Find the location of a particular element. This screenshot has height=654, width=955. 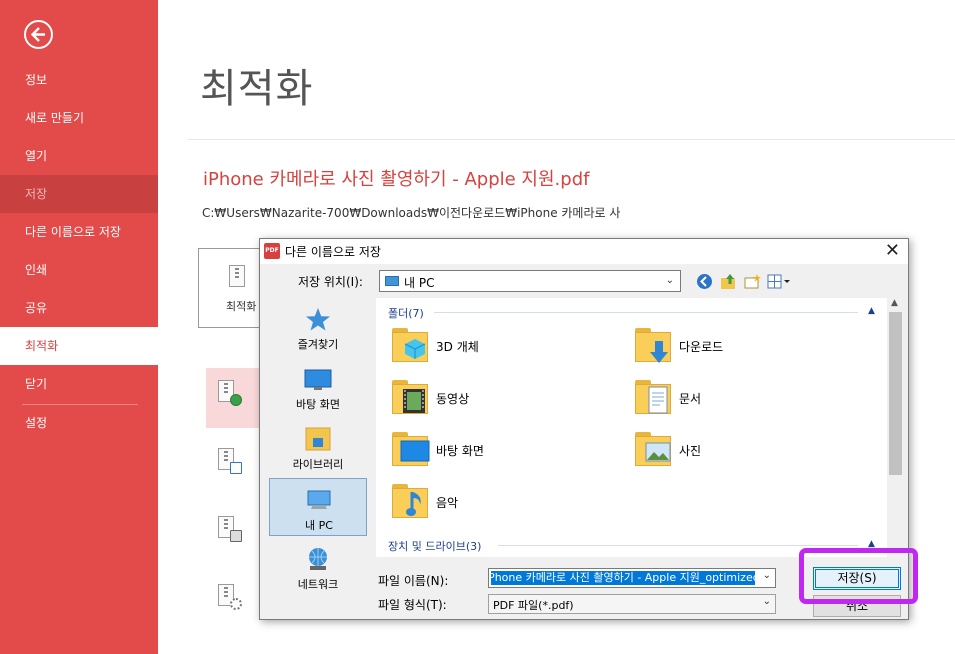

sidebar-item-save: 저장 is located at coordinates (79, 194).